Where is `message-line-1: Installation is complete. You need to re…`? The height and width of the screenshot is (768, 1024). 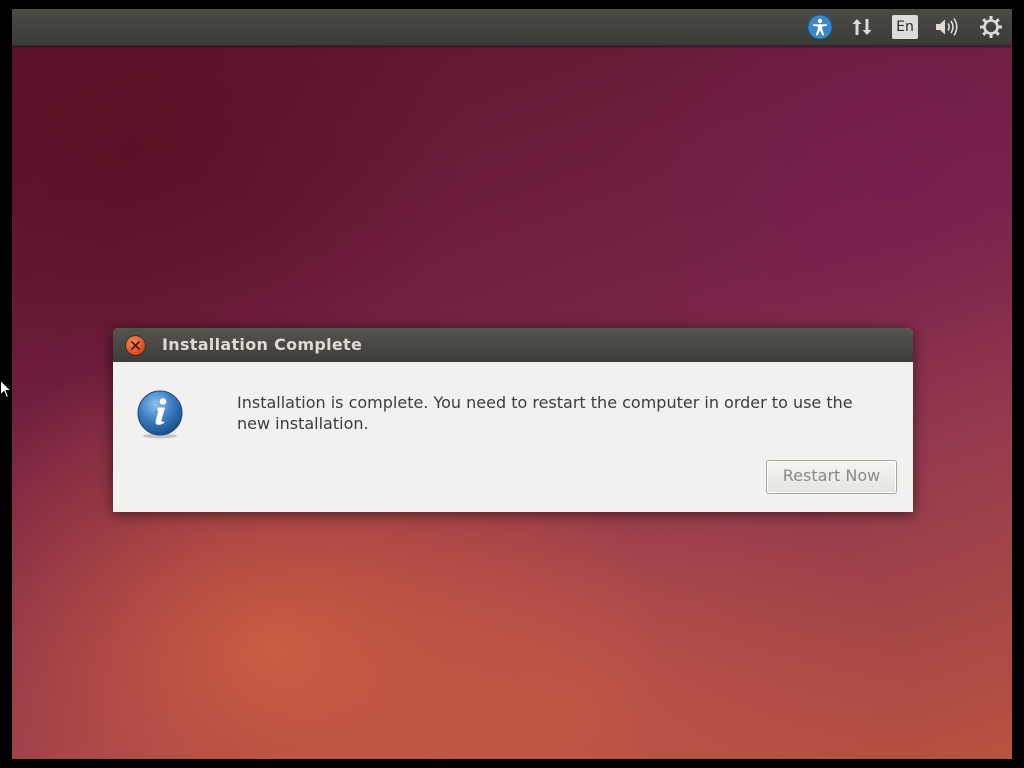
message-line-1: Installation is complete. You need to re… is located at coordinates (545, 402).